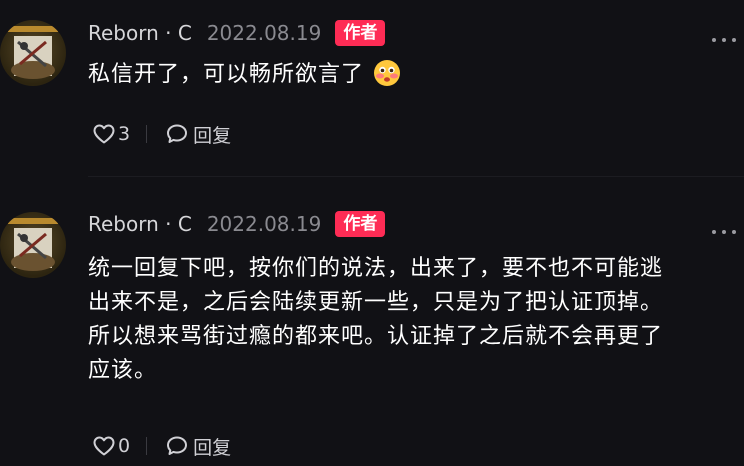 The width and height of the screenshot is (744, 466). I want to click on comment-text: 私信开了，可以畅所欲言了, so click(408, 78).